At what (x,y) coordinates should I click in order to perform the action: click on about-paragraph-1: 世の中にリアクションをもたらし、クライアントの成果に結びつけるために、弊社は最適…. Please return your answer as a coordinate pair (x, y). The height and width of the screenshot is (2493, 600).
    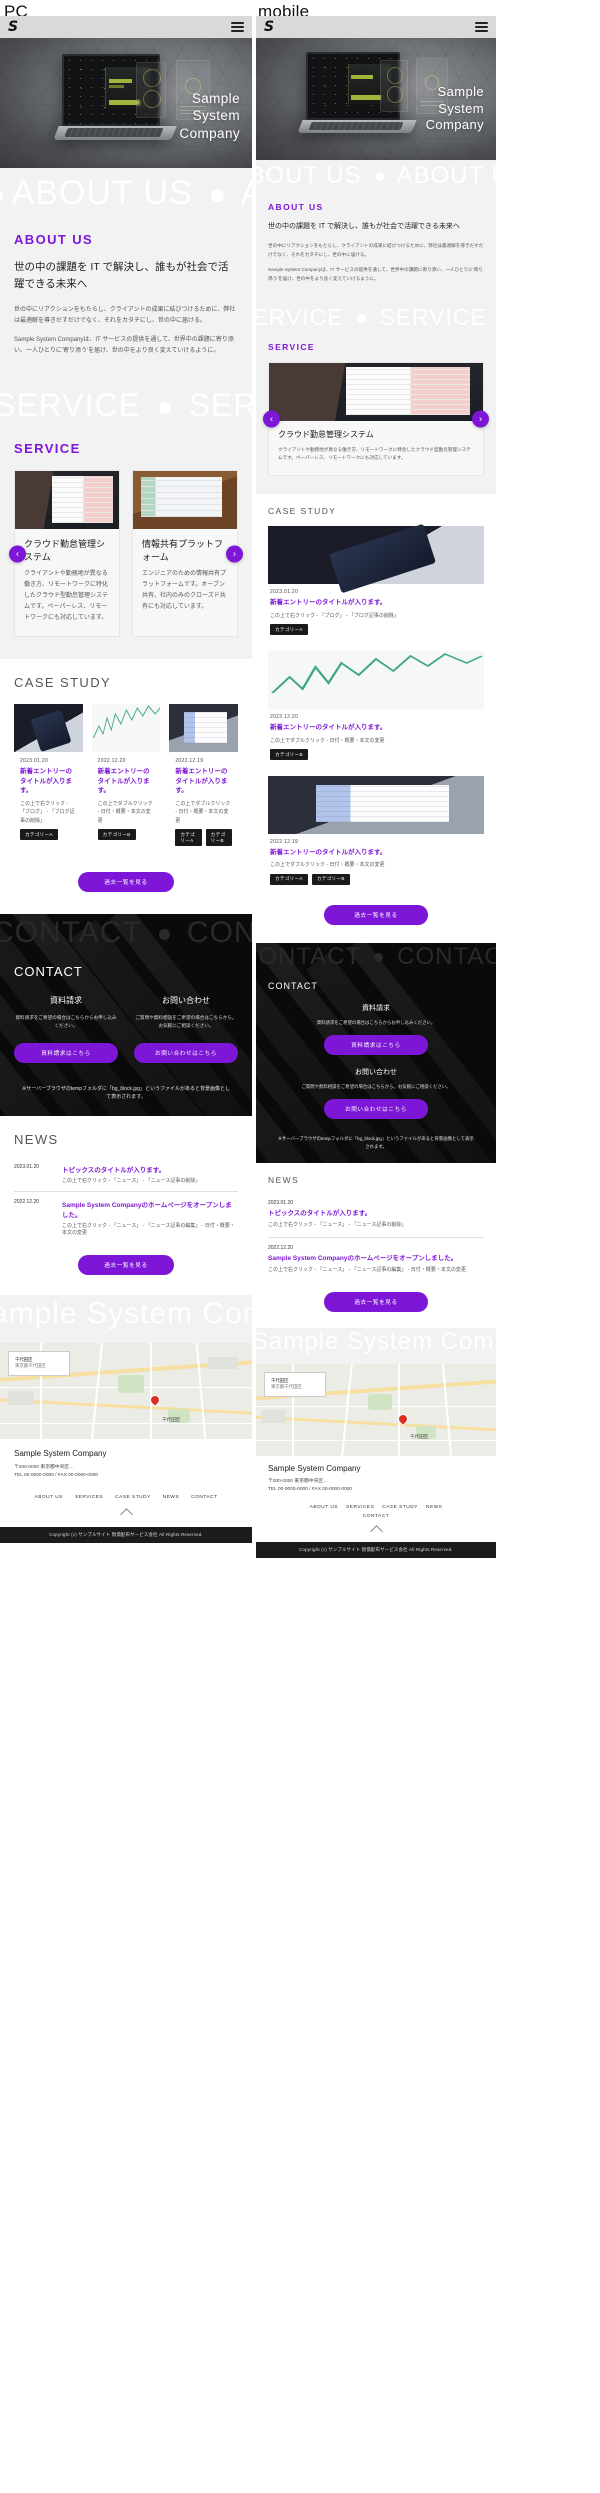
    Looking at the image, I should click on (376, 249).